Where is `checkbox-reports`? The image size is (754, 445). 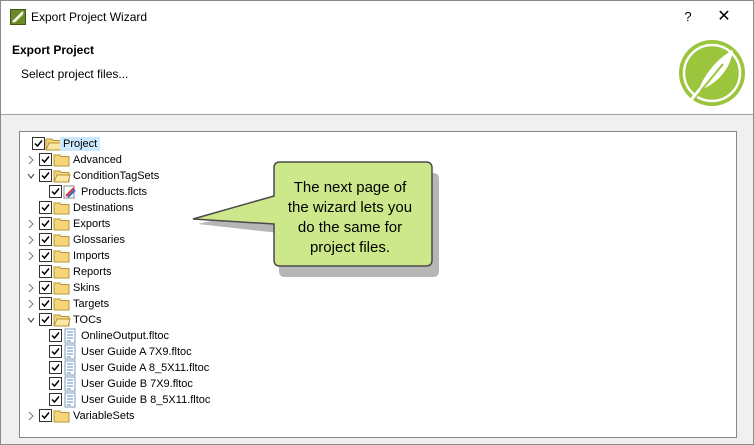 checkbox-reports is located at coordinates (45, 271).